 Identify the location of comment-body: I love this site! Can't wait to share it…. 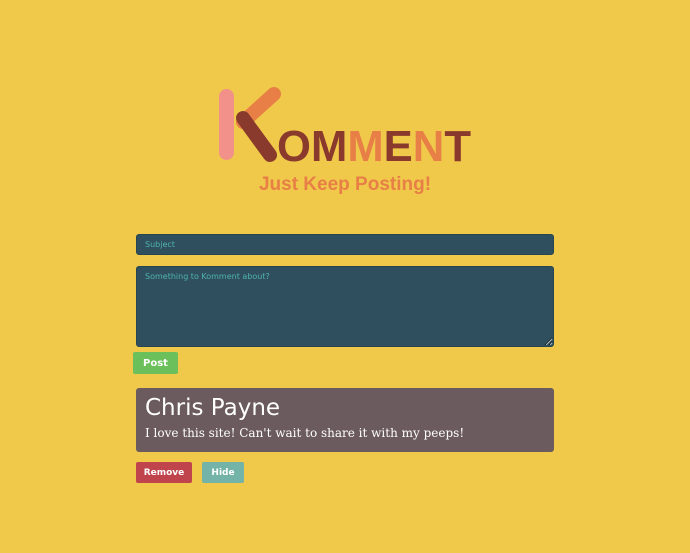
(305, 433).